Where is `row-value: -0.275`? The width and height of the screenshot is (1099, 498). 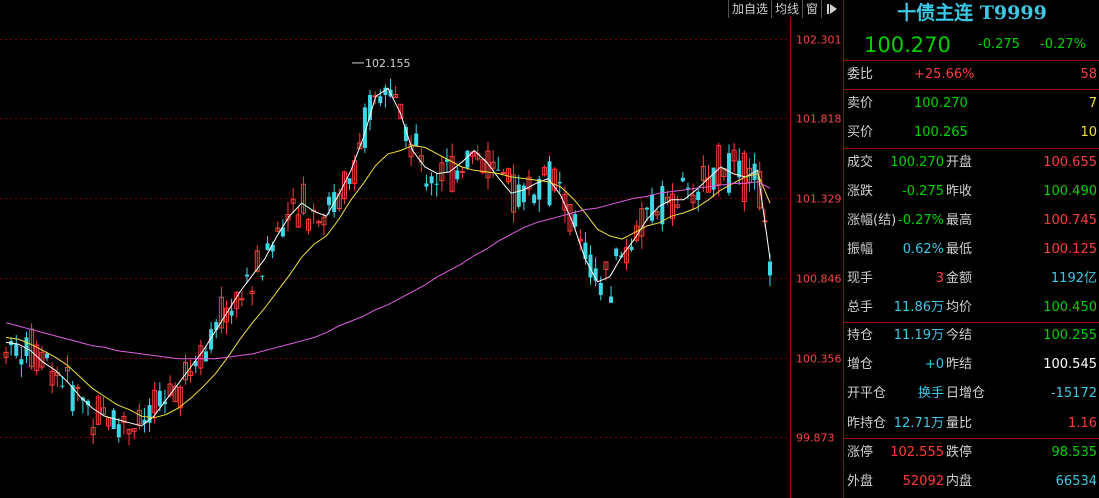
row-value: -0.275 is located at coordinates (923, 191).